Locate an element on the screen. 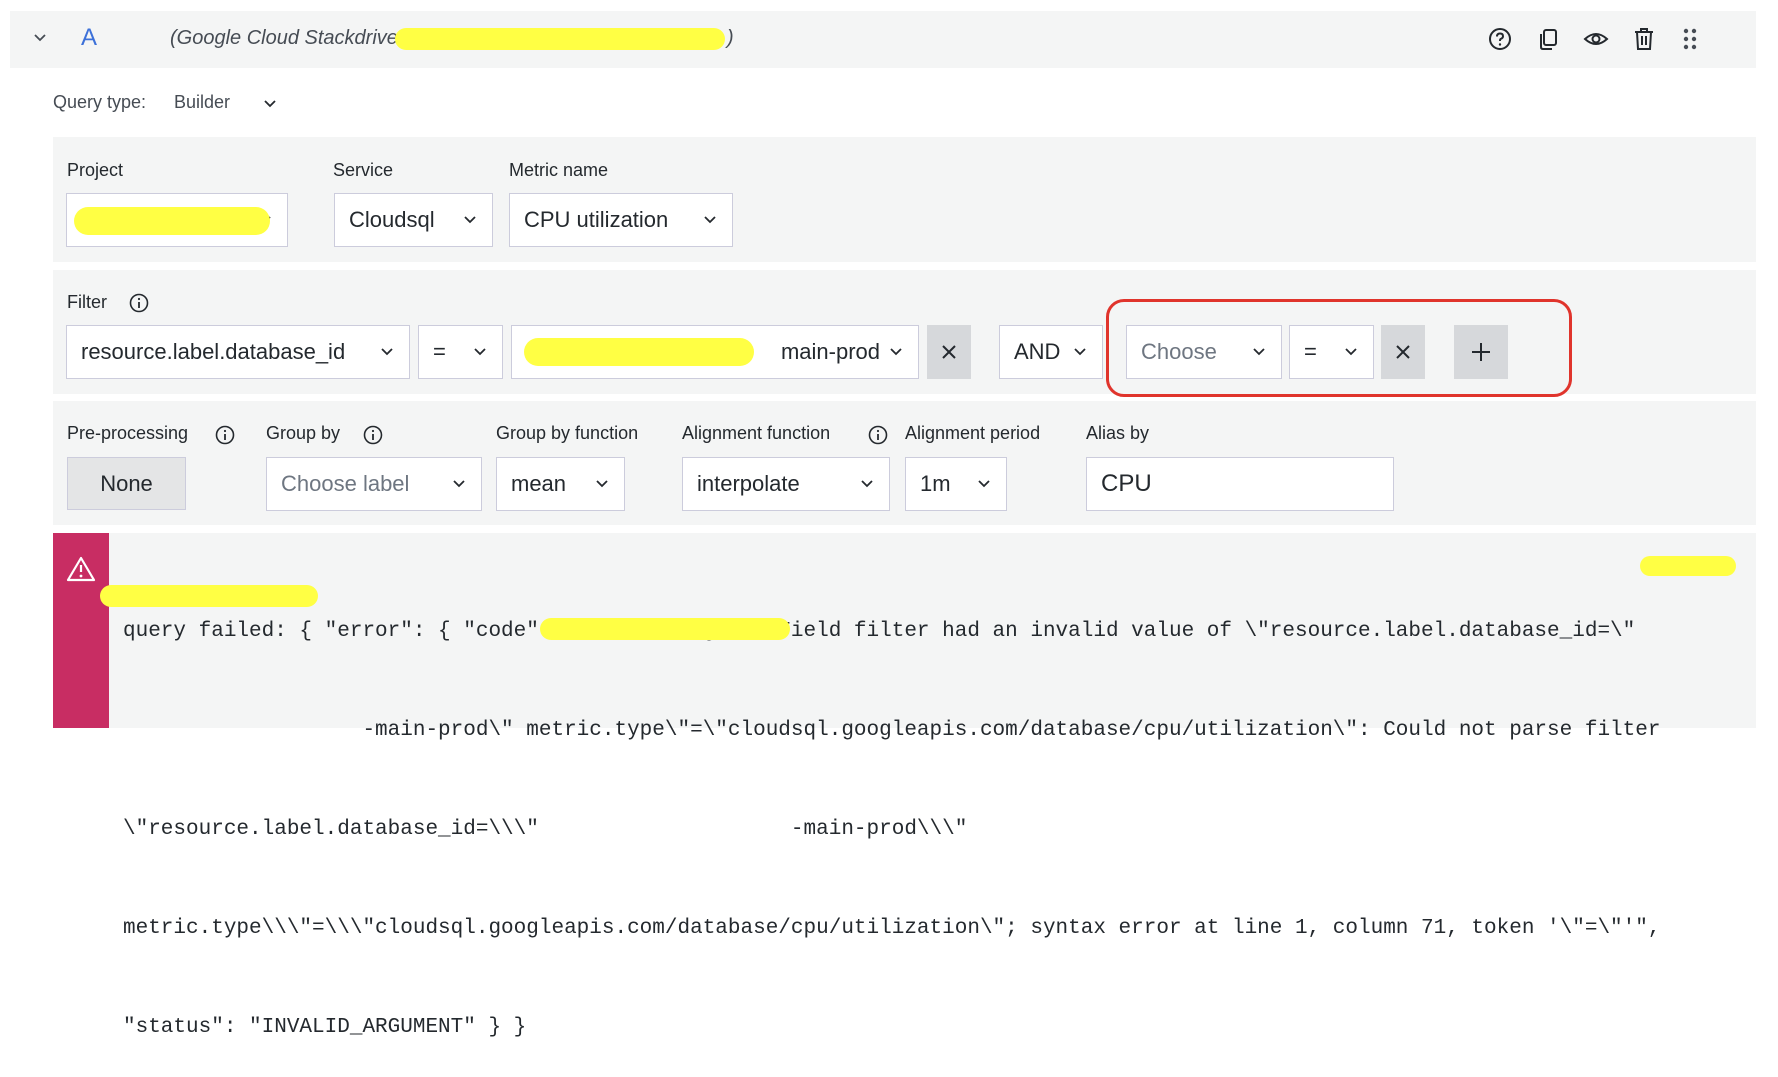 The width and height of the screenshot is (1778, 1077). service-label: Service is located at coordinates (363, 170).